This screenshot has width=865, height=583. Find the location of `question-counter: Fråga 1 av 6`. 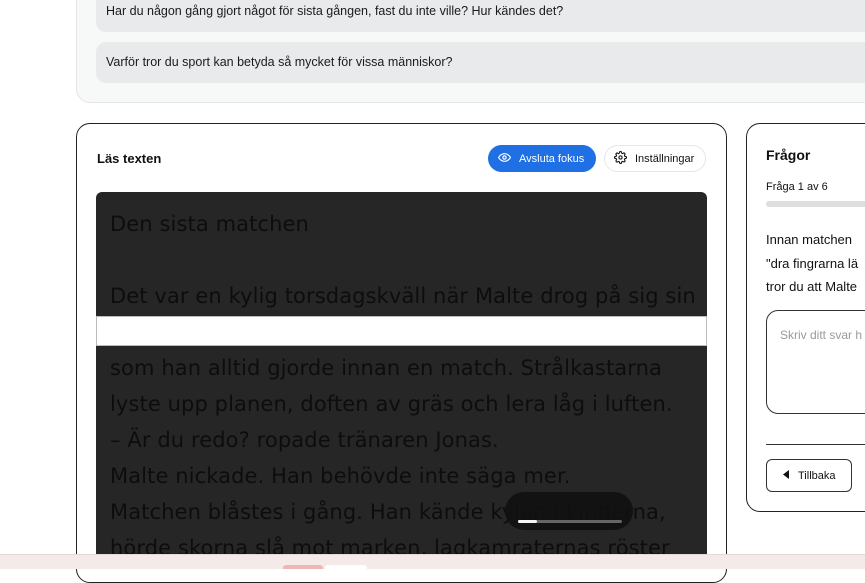

question-counter: Fråga 1 av 6 is located at coordinates (797, 187).